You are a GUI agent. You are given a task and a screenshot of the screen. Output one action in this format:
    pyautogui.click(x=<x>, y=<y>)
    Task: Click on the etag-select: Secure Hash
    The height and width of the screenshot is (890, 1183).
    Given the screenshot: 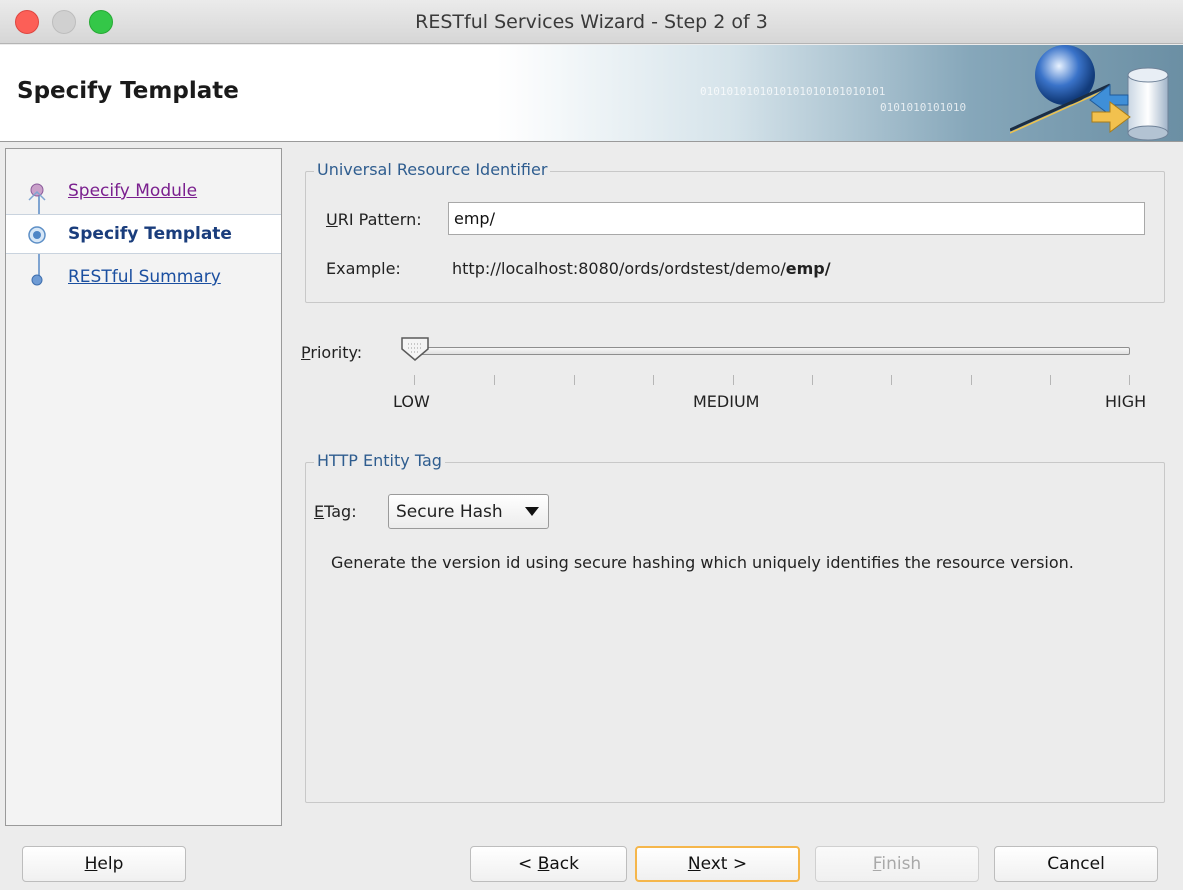 What is the action you would take?
    pyautogui.click(x=468, y=511)
    